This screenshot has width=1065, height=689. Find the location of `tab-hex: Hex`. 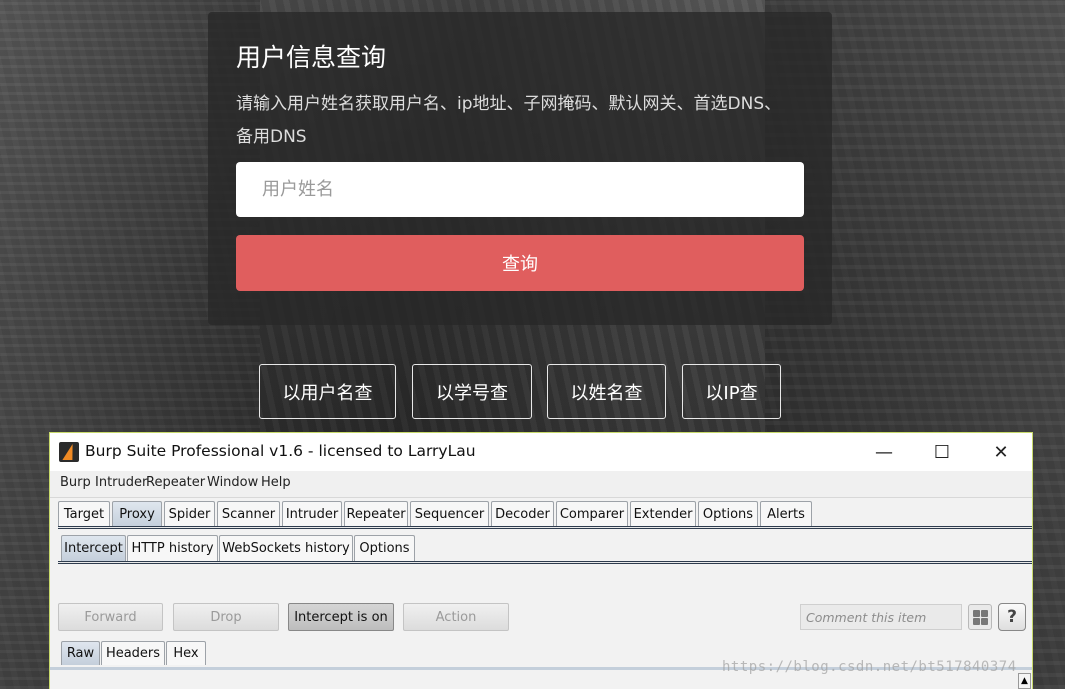

tab-hex: Hex is located at coordinates (186, 653).